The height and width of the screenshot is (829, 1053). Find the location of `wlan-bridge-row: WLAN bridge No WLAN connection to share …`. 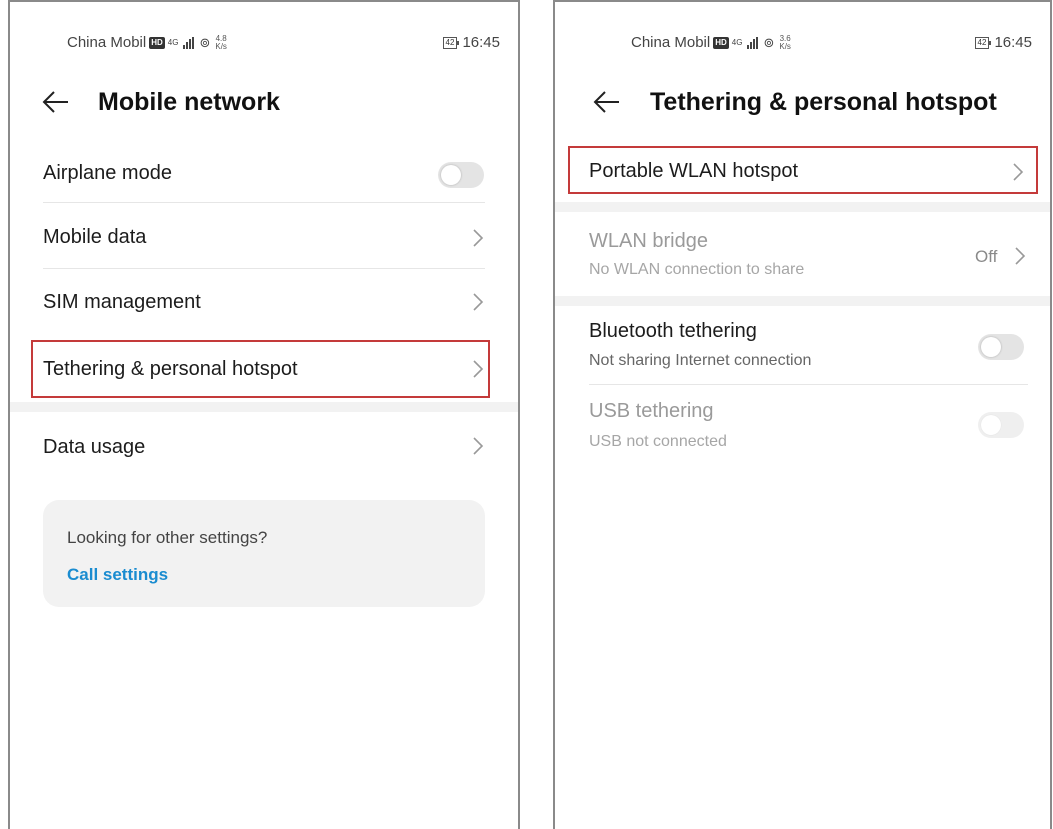

wlan-bridge-row: WLAN bridge No WLAN connection to share … is located at coordinates (802, 255).